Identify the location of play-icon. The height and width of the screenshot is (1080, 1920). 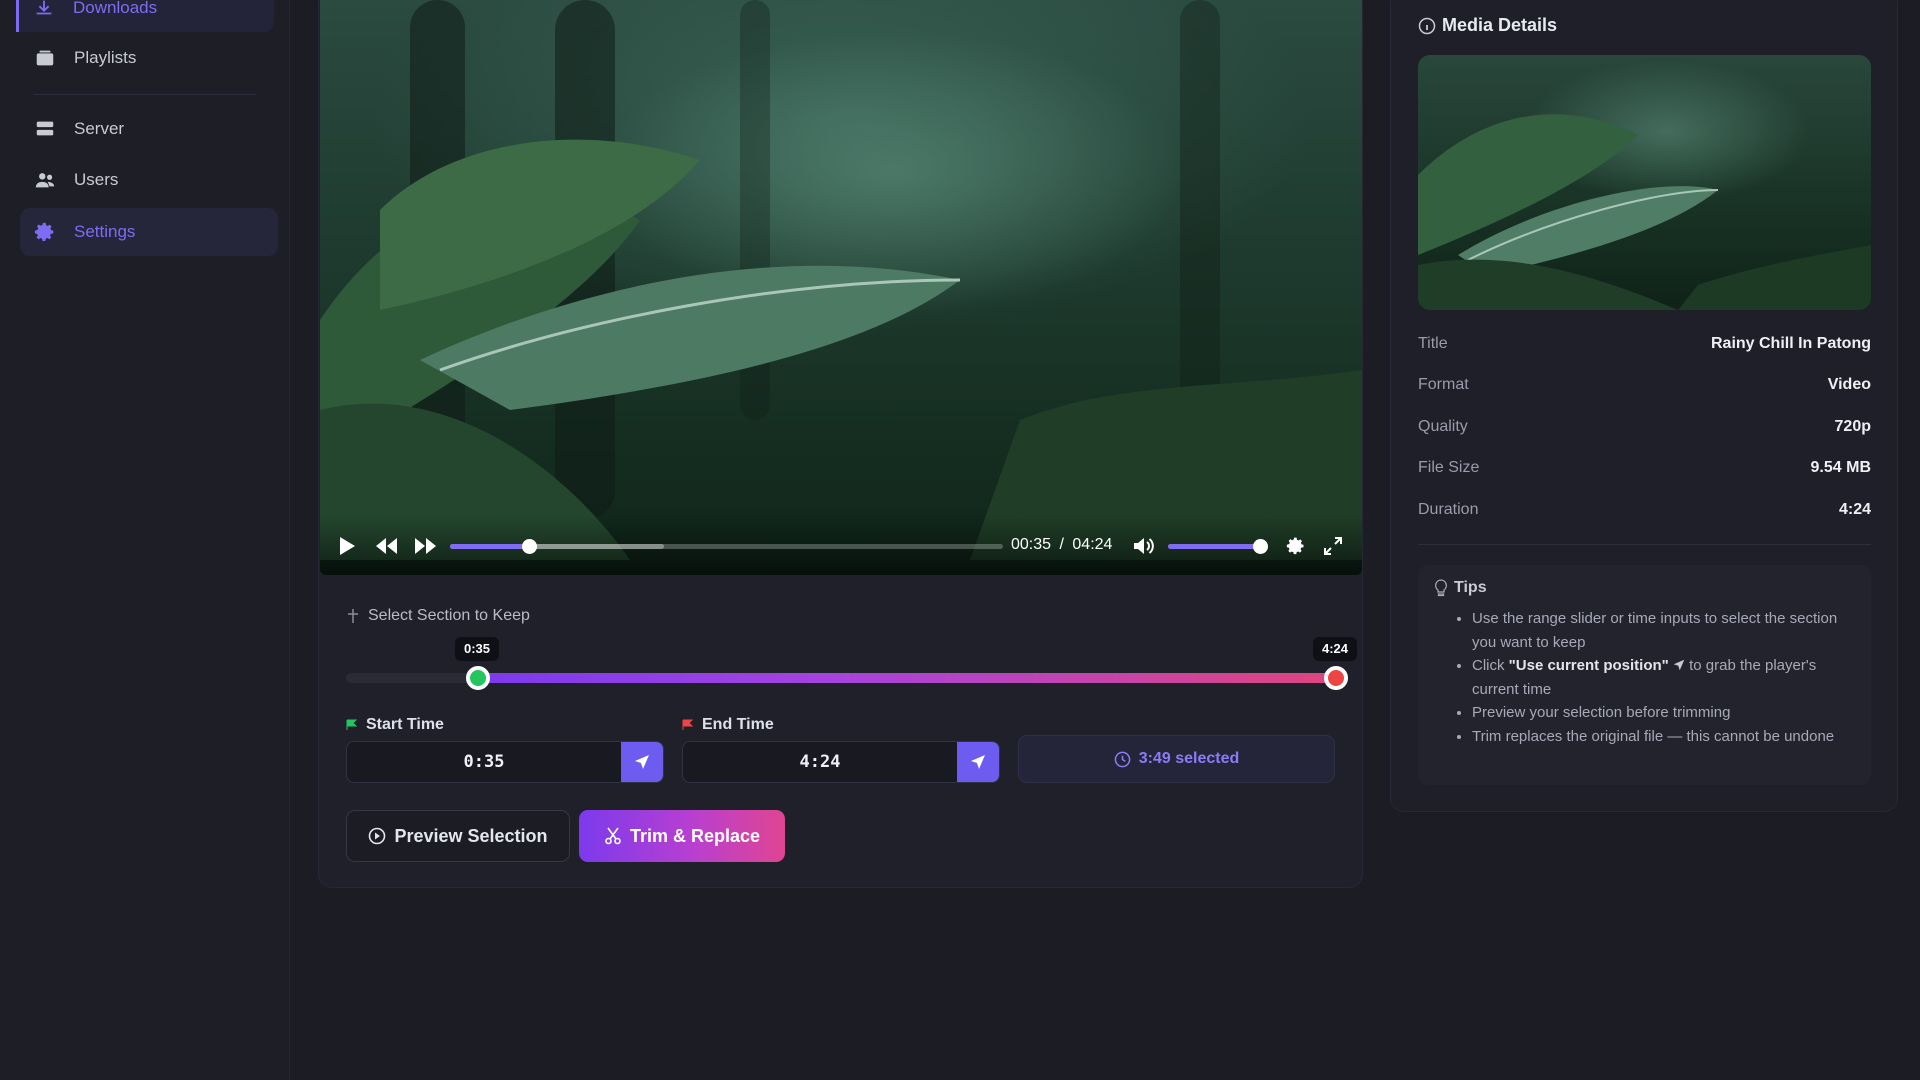
(347, 546).